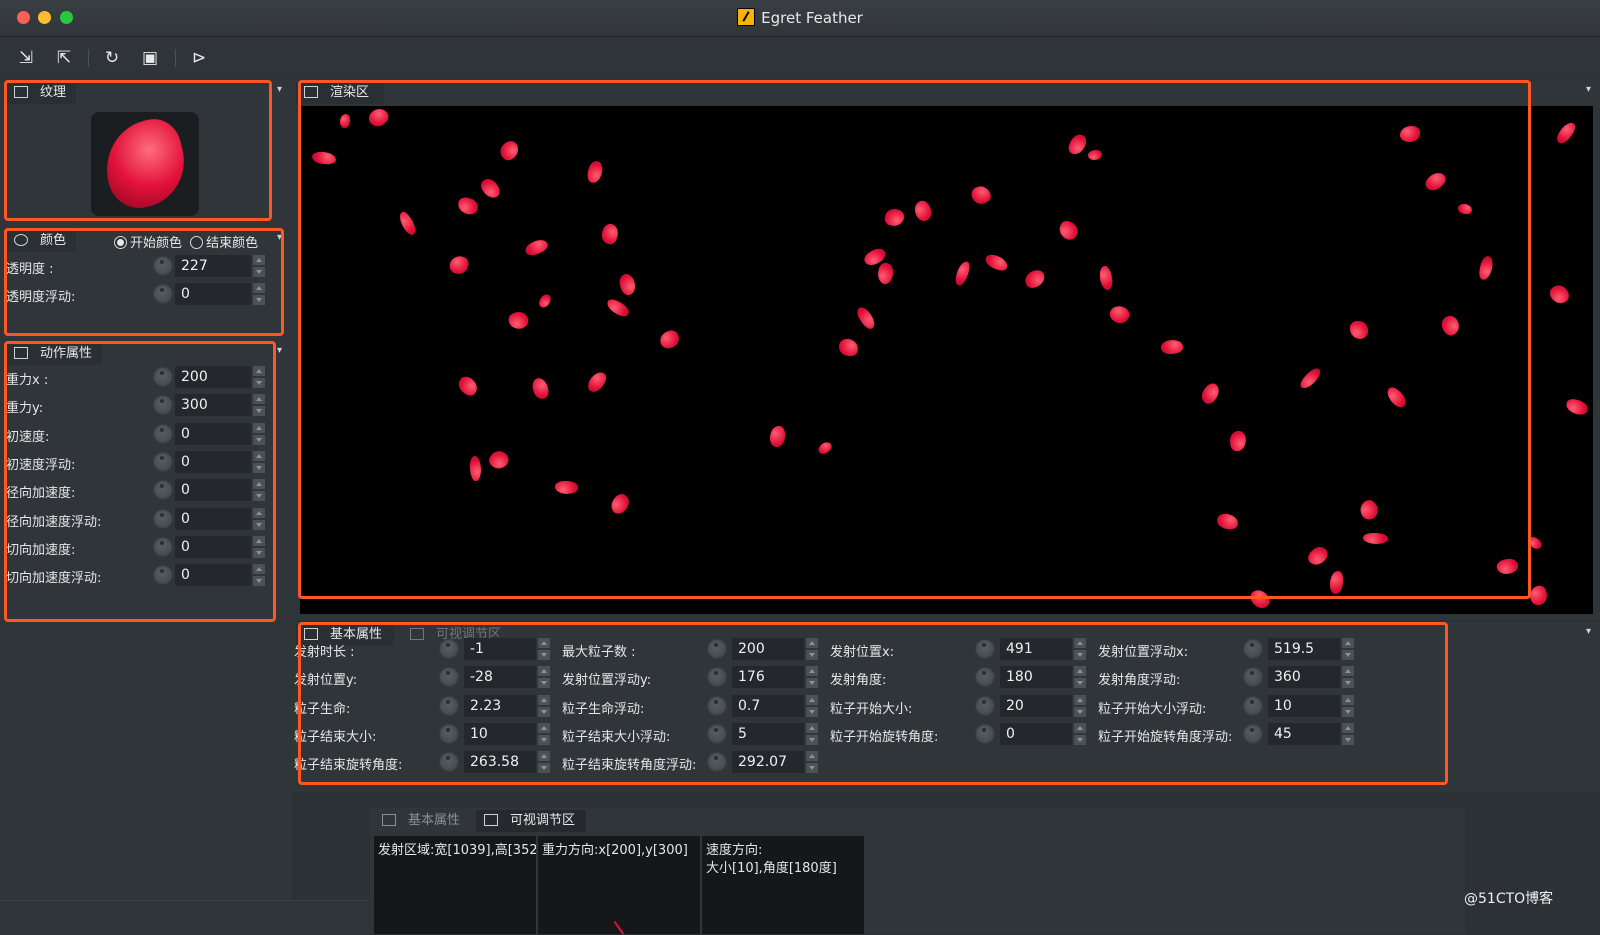  What do you see at coordinates (457, 850) in the screenshot?
I see `visual-box-line1: 发射区域:宽[1039],高[352]` at bounding box center [457, 850].